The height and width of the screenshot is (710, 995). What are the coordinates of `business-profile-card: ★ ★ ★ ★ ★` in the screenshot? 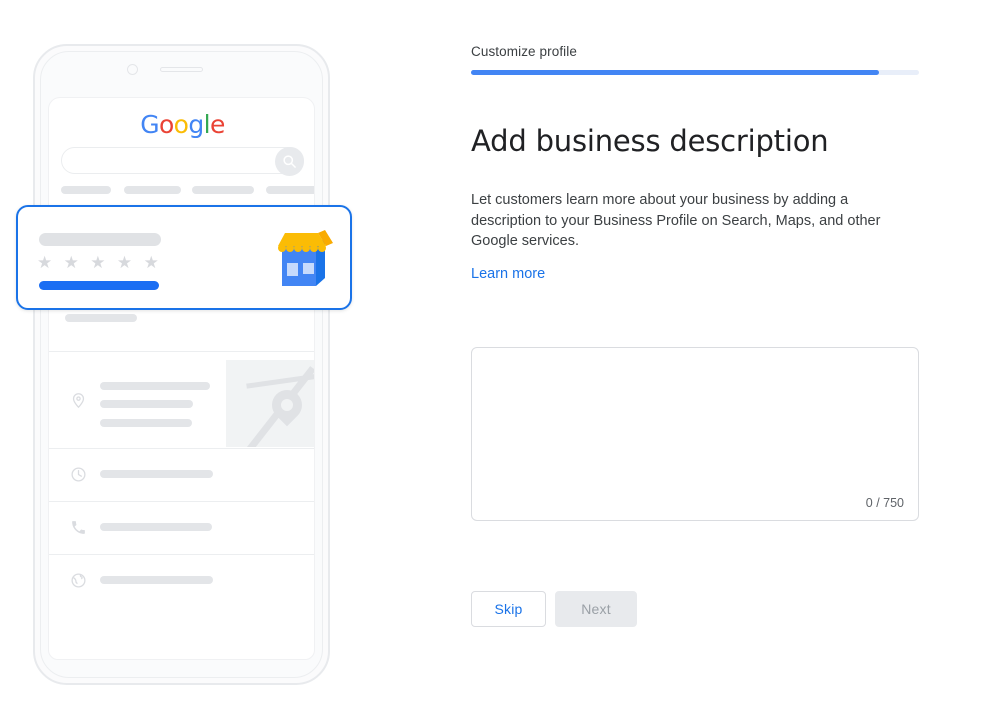 It's located at (184, 257).